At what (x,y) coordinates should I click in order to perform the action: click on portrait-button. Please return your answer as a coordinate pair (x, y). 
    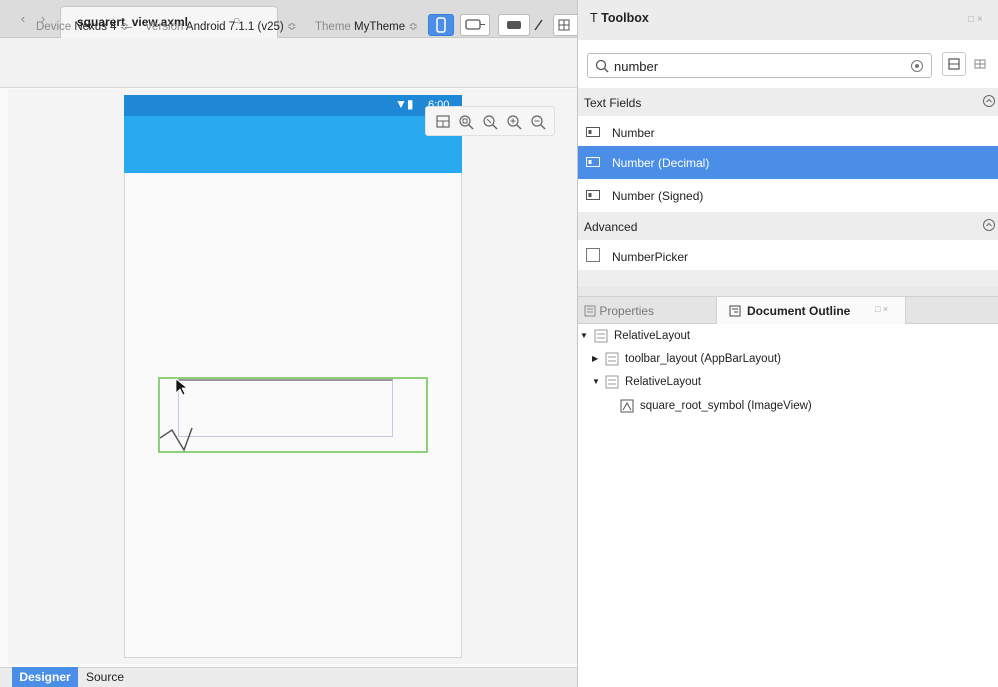
    Looking at the image, I should click on (441, 25).